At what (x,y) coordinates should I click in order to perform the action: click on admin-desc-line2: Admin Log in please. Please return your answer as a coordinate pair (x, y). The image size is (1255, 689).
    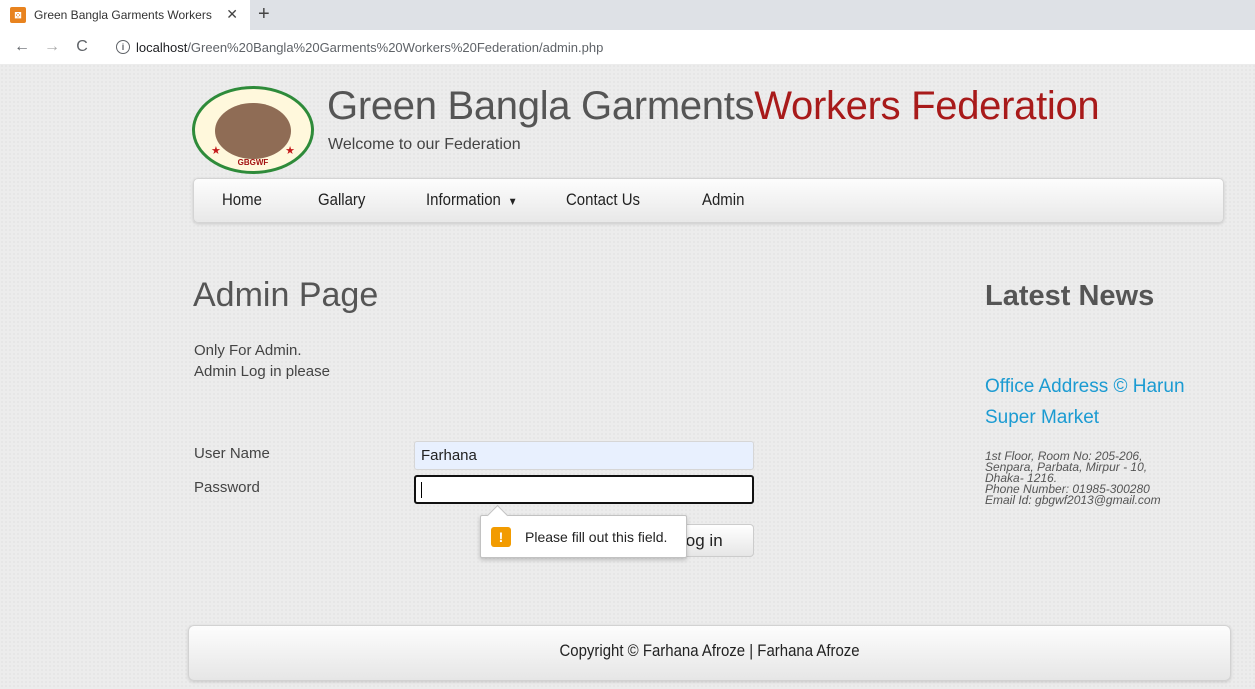
    Looking at the image, I should click on (262, 371).